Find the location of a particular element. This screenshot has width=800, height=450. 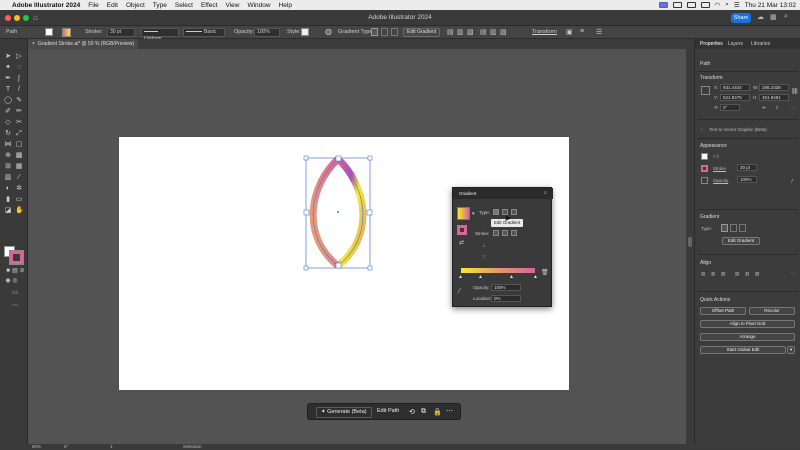

type-tool-icon: T is located at coordinates (8, 90).